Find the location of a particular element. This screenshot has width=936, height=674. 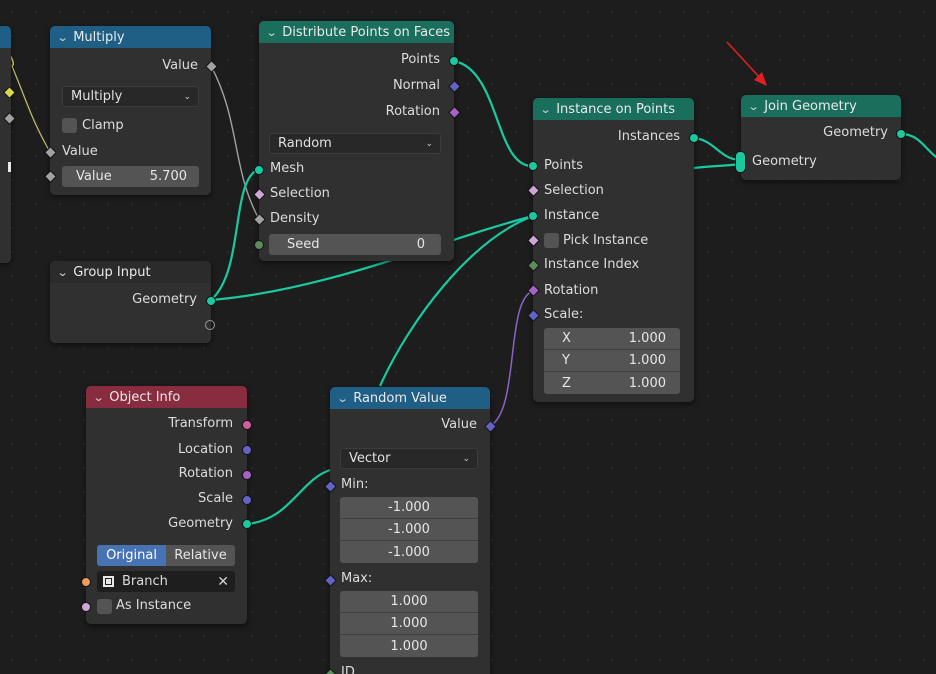

mode-original-button: Original is located at coordinates (131, 555).